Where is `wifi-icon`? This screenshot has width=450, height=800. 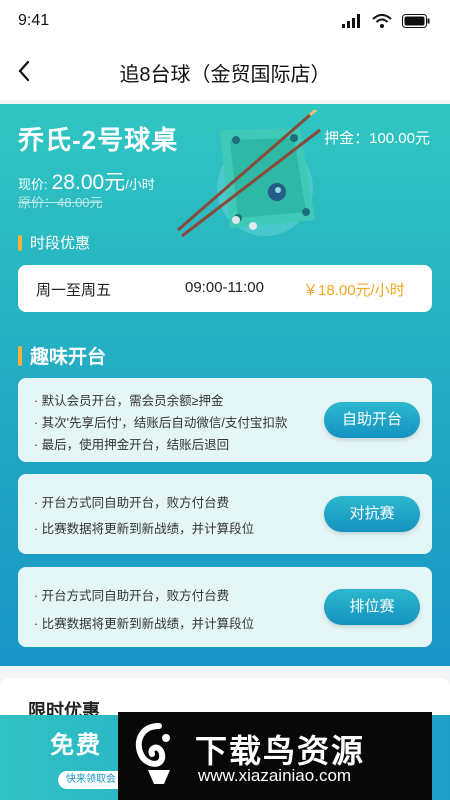 wifi-icon is located at coordinates (382, 21).